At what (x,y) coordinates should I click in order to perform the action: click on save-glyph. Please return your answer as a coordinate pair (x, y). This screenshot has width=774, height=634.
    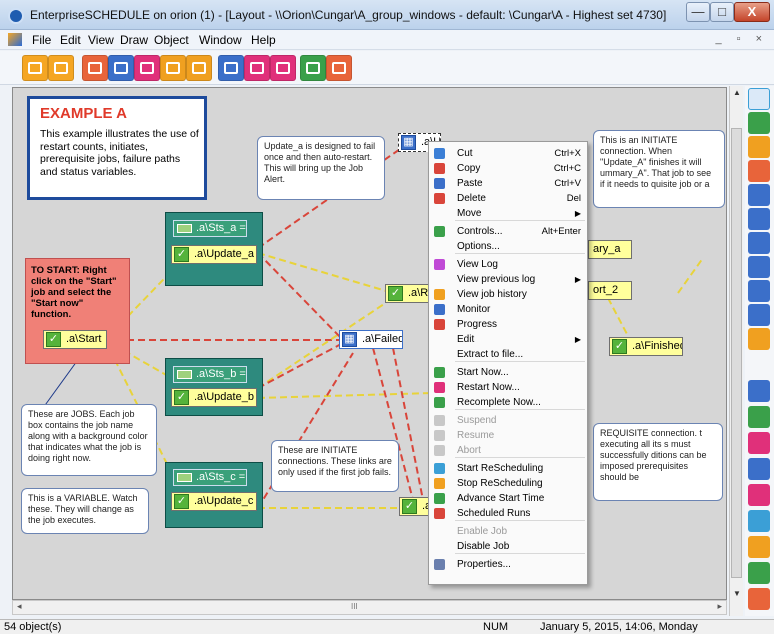
    Looking at the image, I should click on (61, 68).